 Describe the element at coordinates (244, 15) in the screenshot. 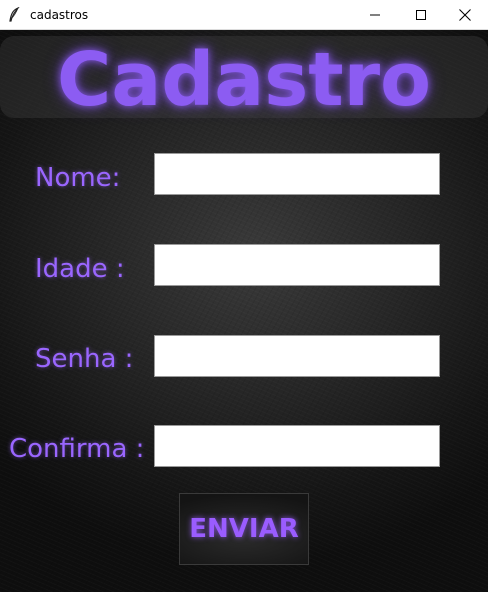

I see `title-bar: cadastros` at that location.